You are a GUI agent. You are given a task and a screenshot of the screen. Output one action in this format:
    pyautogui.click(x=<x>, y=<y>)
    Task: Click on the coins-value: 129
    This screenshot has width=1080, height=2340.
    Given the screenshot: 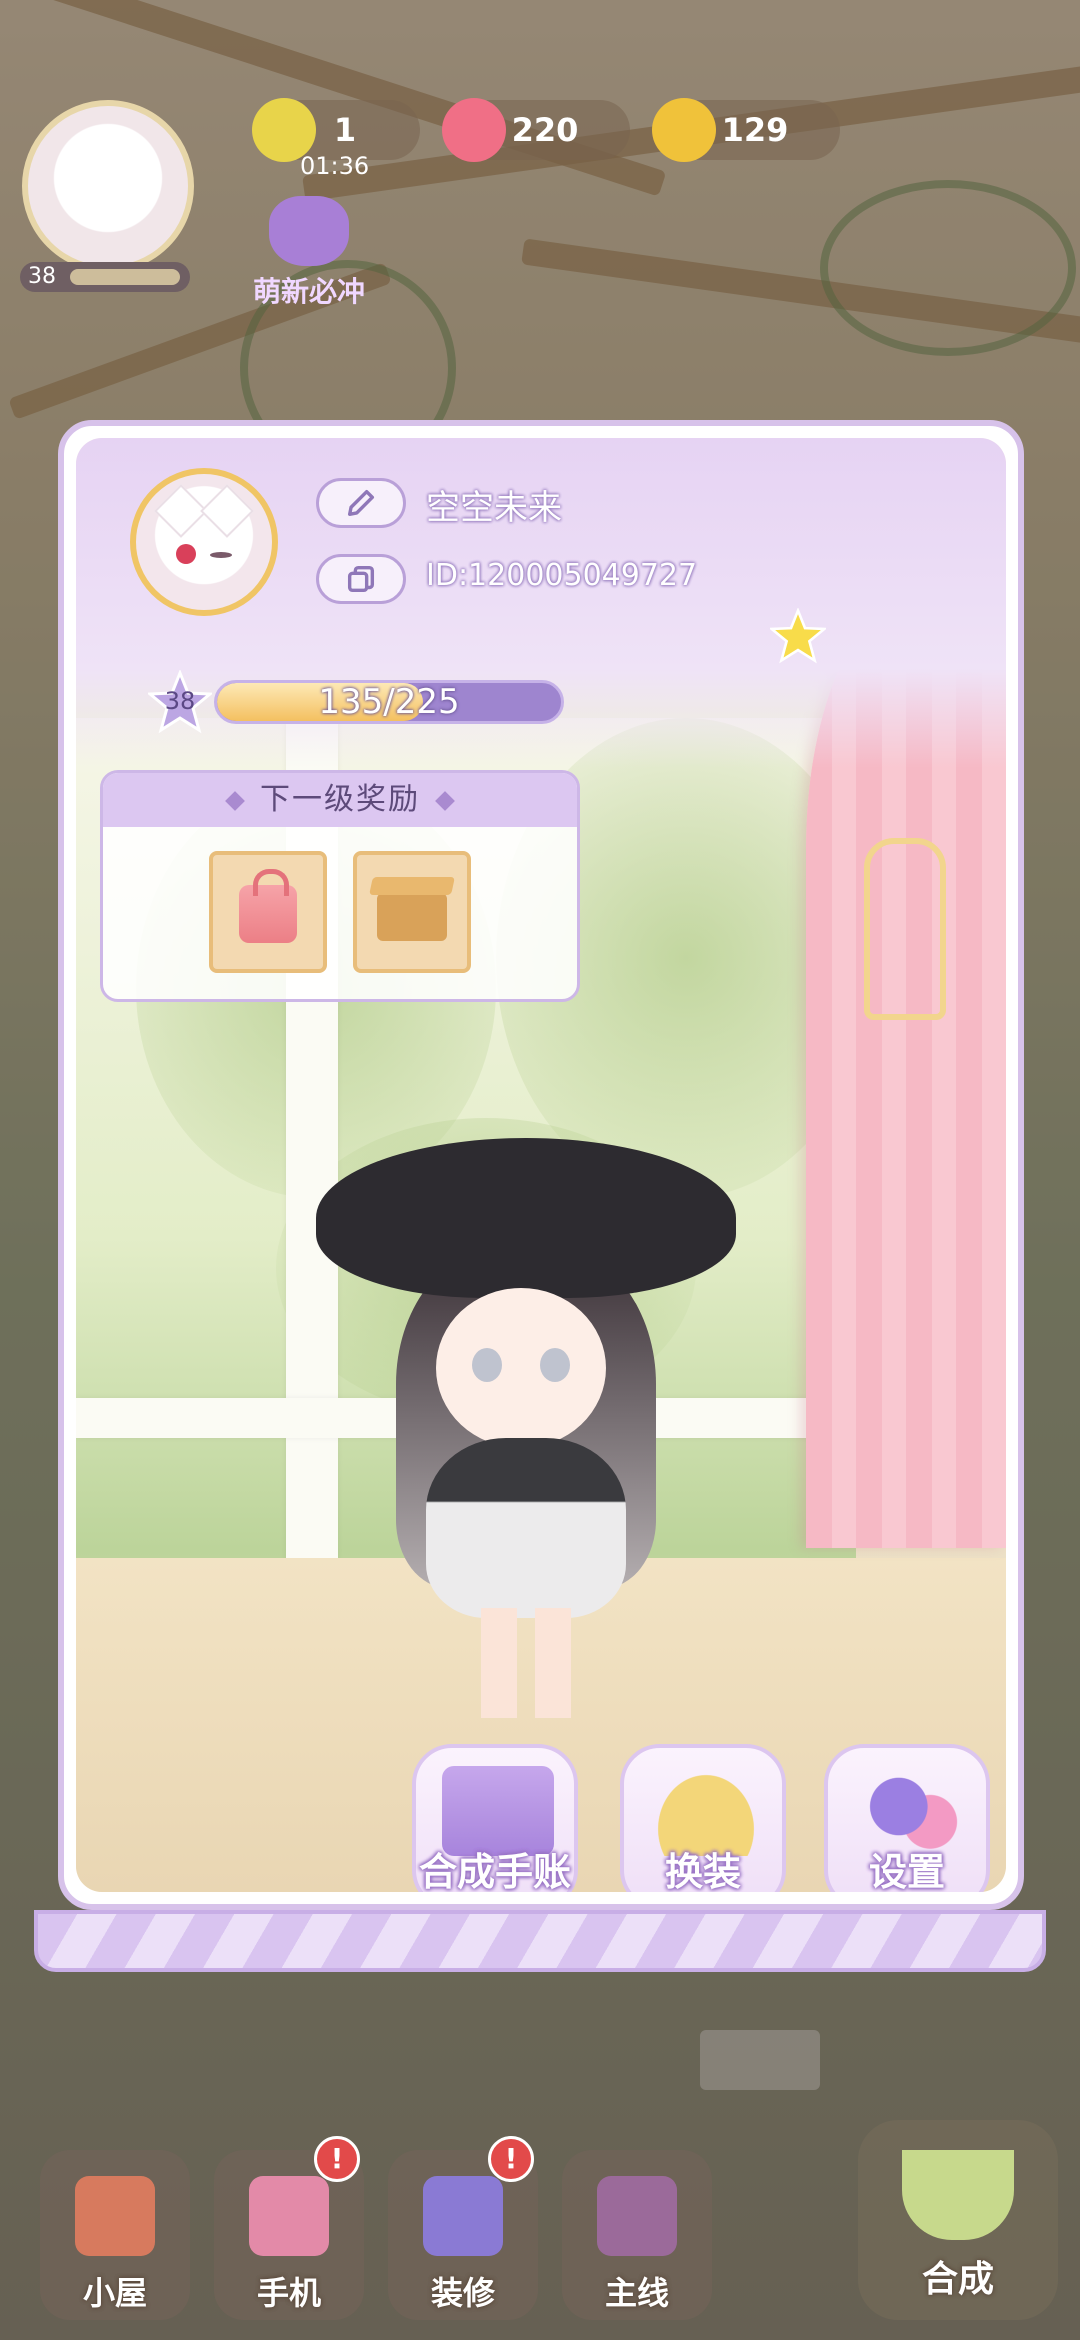 What is the action you would take?
    pyautogui.click(x=755, y=130)
    